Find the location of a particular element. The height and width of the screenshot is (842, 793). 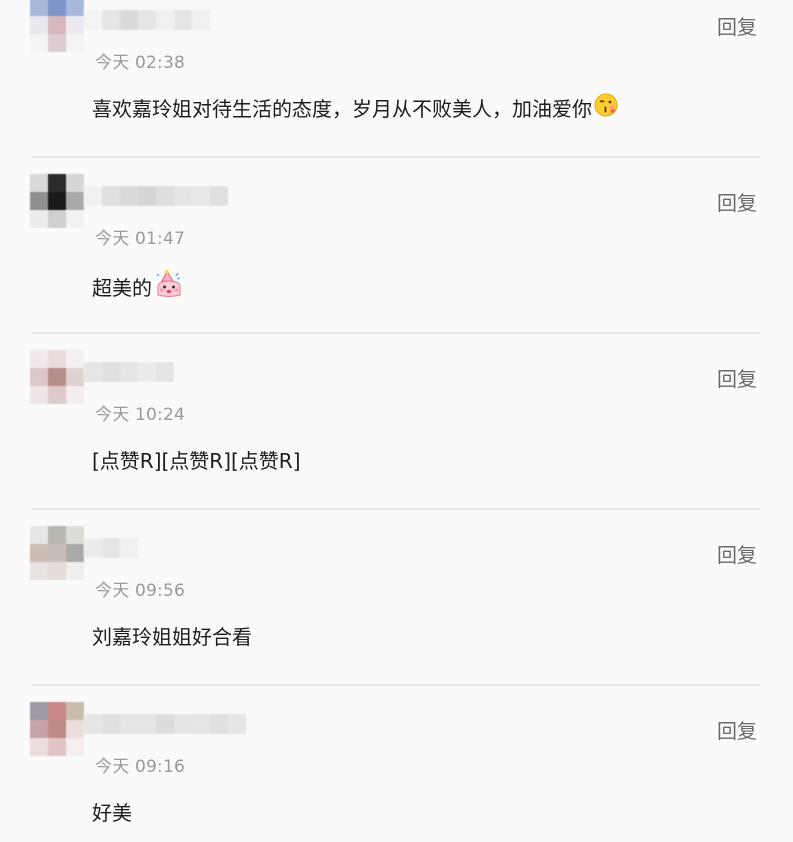

comment-time: 今天 01:47 is located at coordinates (140, 239).